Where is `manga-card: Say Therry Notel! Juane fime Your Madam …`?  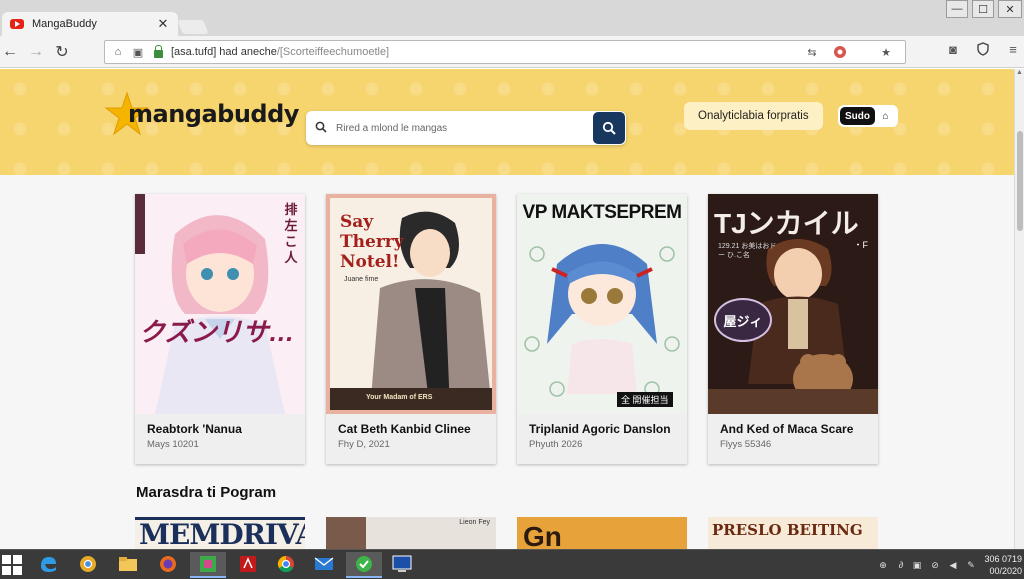 manga-card: Say Therry Notel! Juane fime Your Madam … is located at coordinates (411, 329).